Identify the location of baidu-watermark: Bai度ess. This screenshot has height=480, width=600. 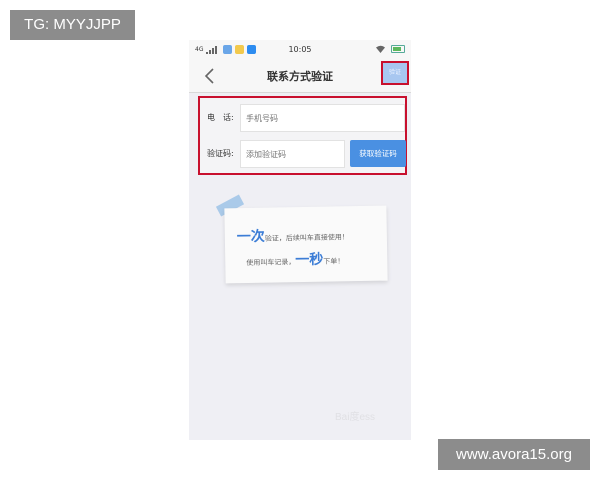
(355, 417).